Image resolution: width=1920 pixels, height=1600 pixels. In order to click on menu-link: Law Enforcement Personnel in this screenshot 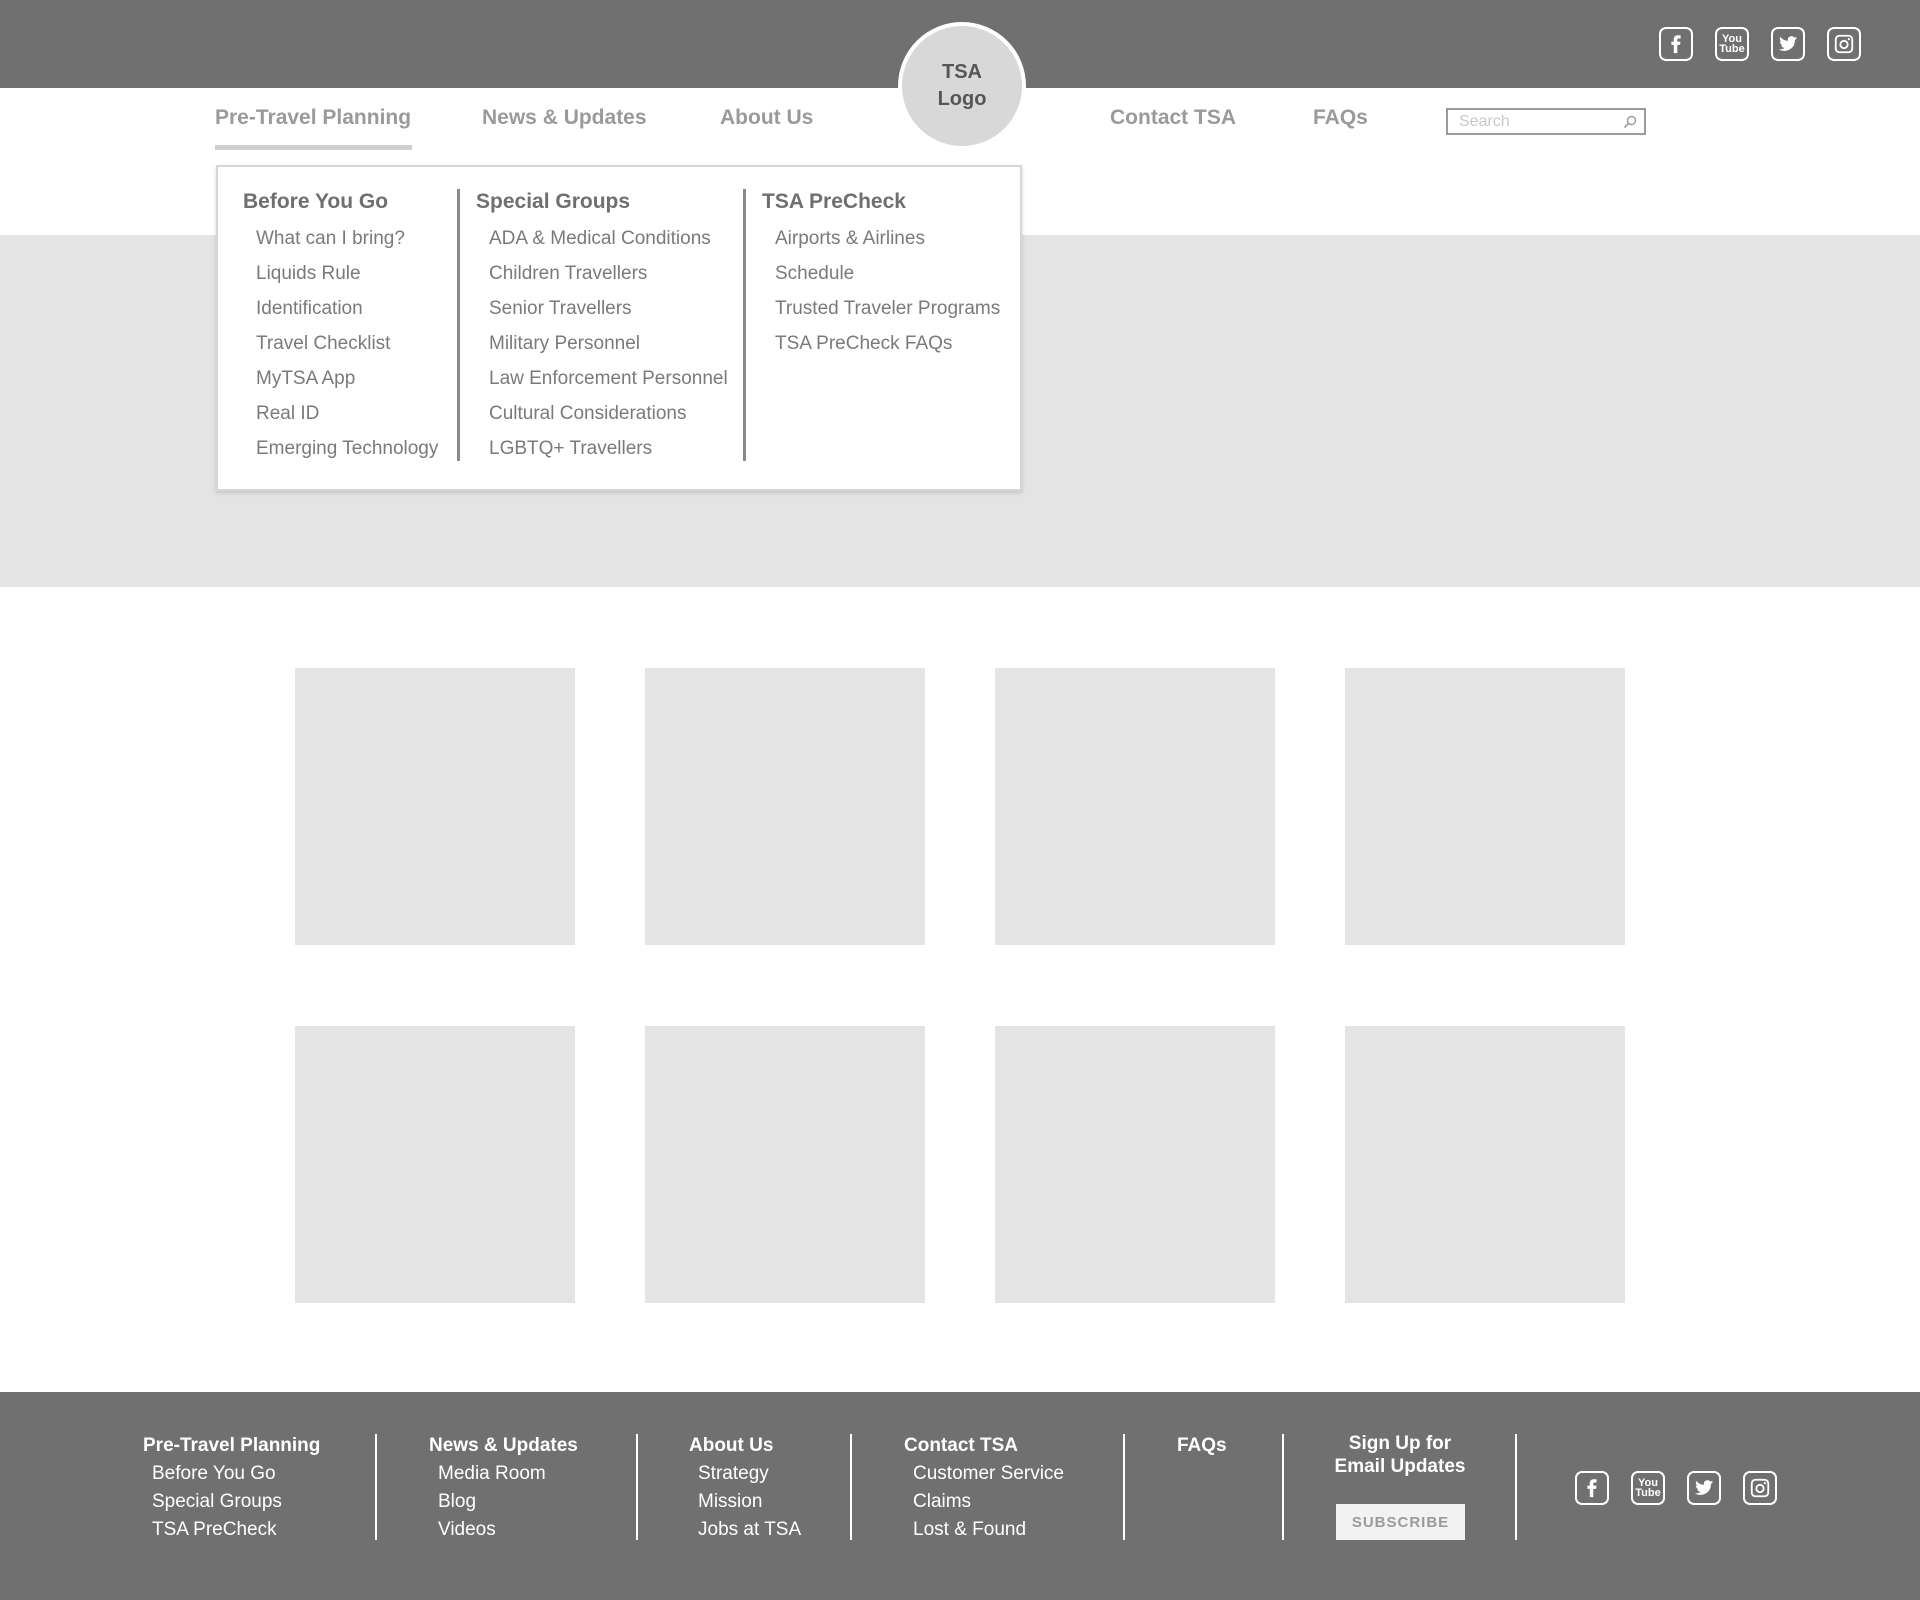, I will do `click(602, 378)`.